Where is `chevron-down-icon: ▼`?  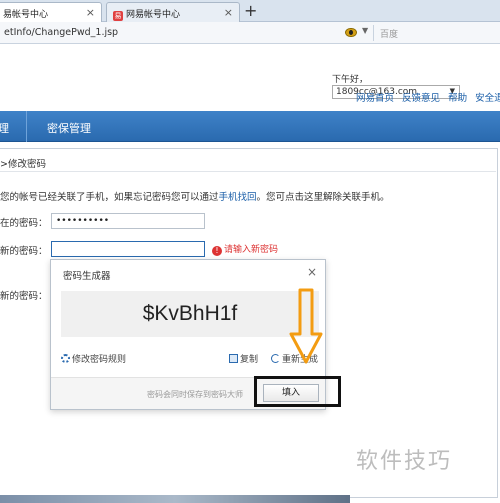
chevron-down-icon: ▼ is located at coordinates (365, 30).